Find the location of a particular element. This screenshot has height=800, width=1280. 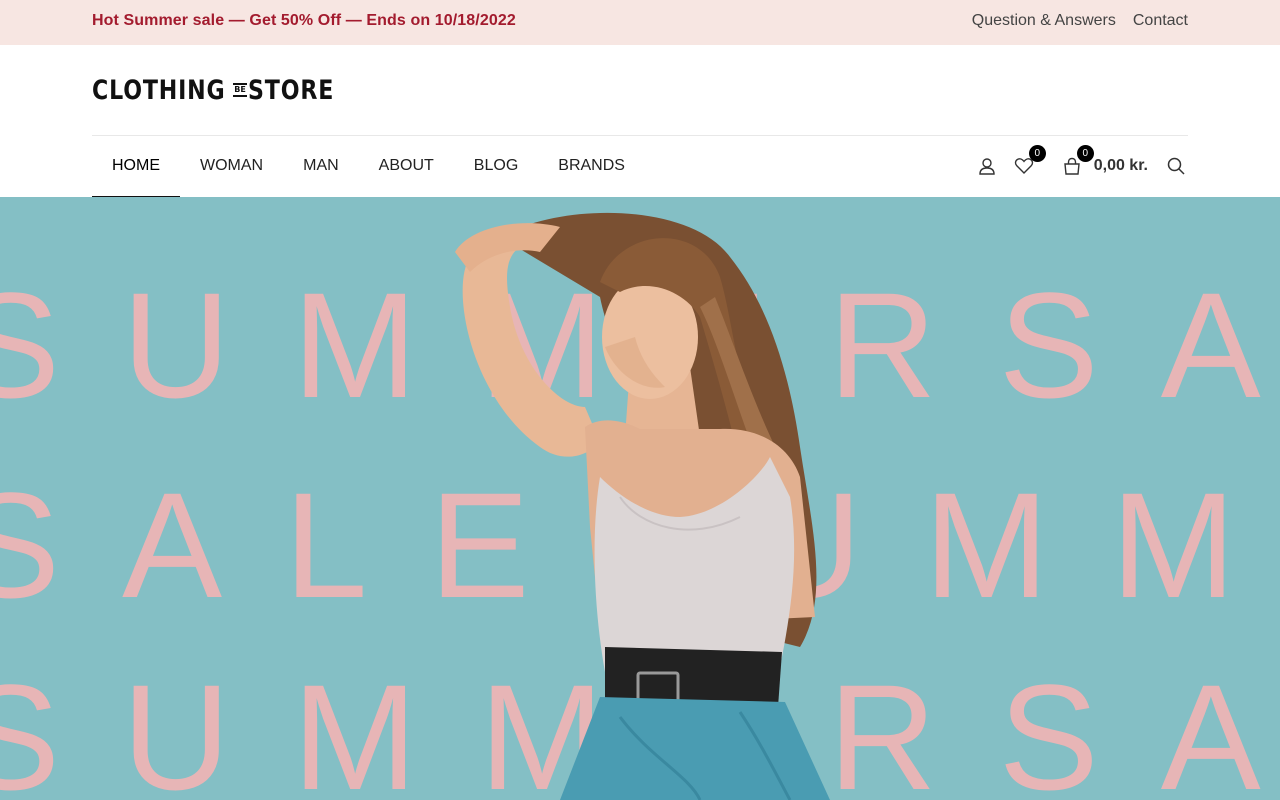

search-button is located at coordinates (1176, 166).